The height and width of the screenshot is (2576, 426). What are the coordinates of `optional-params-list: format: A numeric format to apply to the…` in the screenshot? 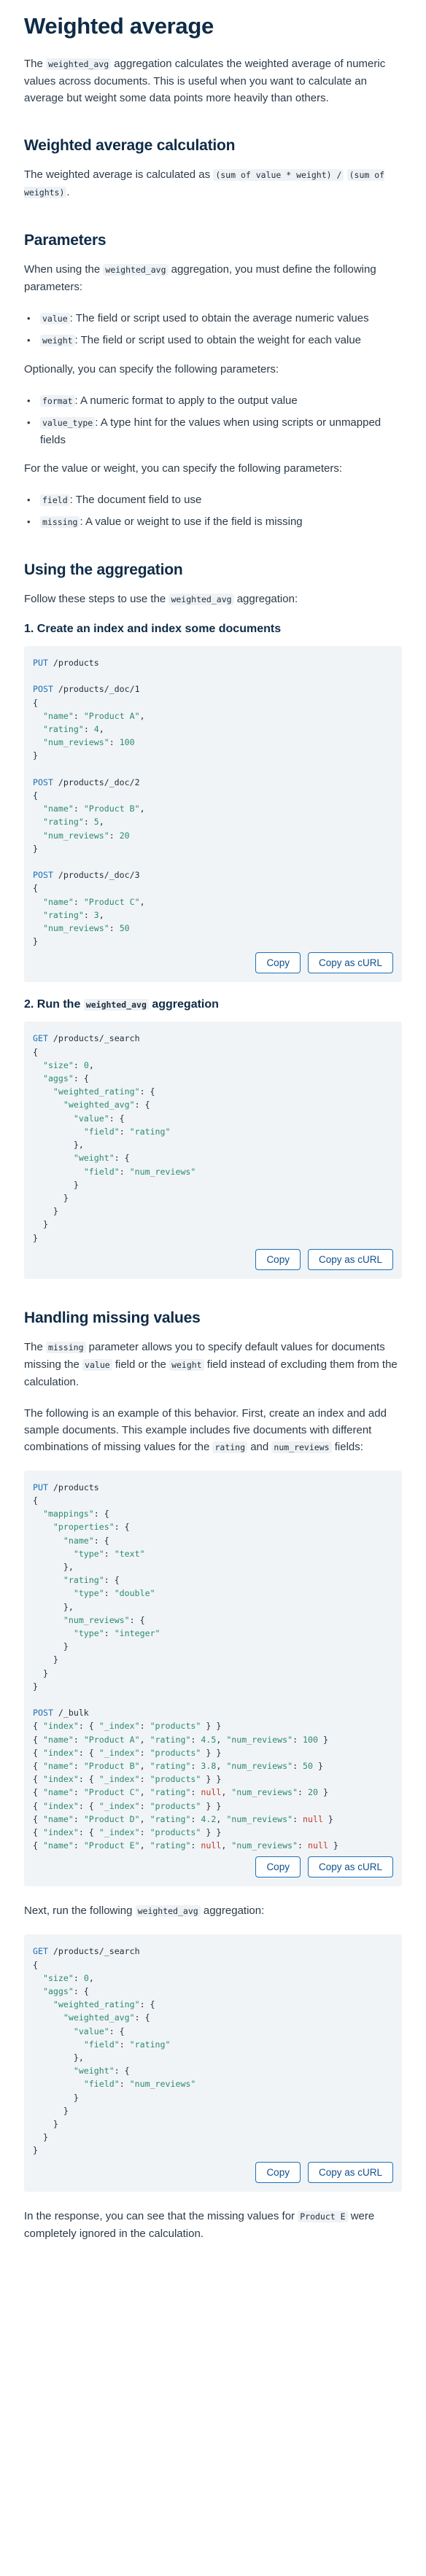 It's located at (213, 420).